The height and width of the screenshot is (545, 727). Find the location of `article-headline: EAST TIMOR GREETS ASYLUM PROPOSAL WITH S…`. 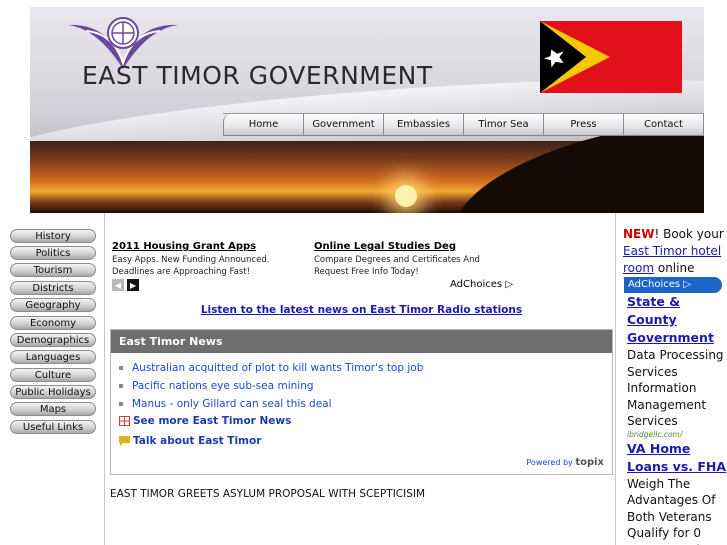

article-headline: EAST TIMOR GREETS ASYLUM PROPOSAL WITH S… is located at coordinates (268, 494).